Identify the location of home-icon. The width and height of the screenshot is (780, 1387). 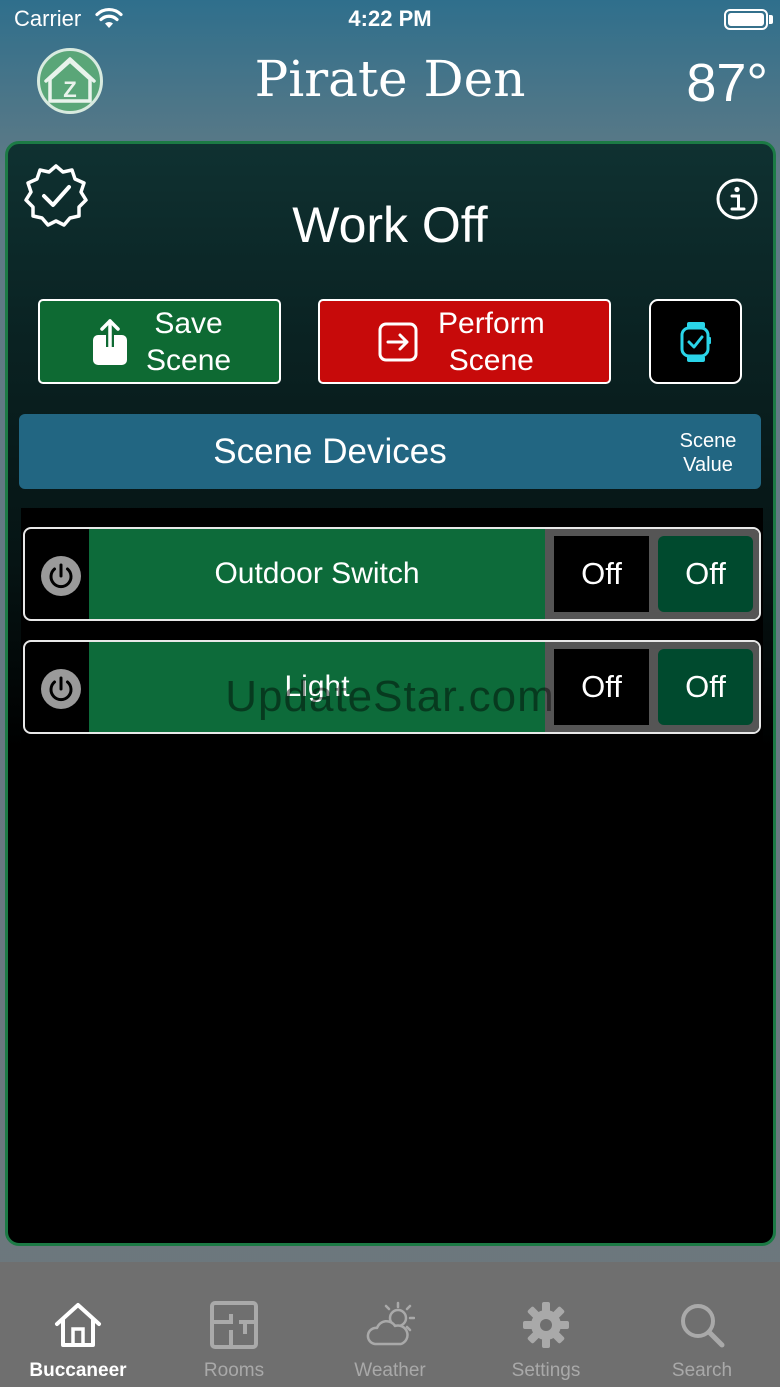
(78, 1325).